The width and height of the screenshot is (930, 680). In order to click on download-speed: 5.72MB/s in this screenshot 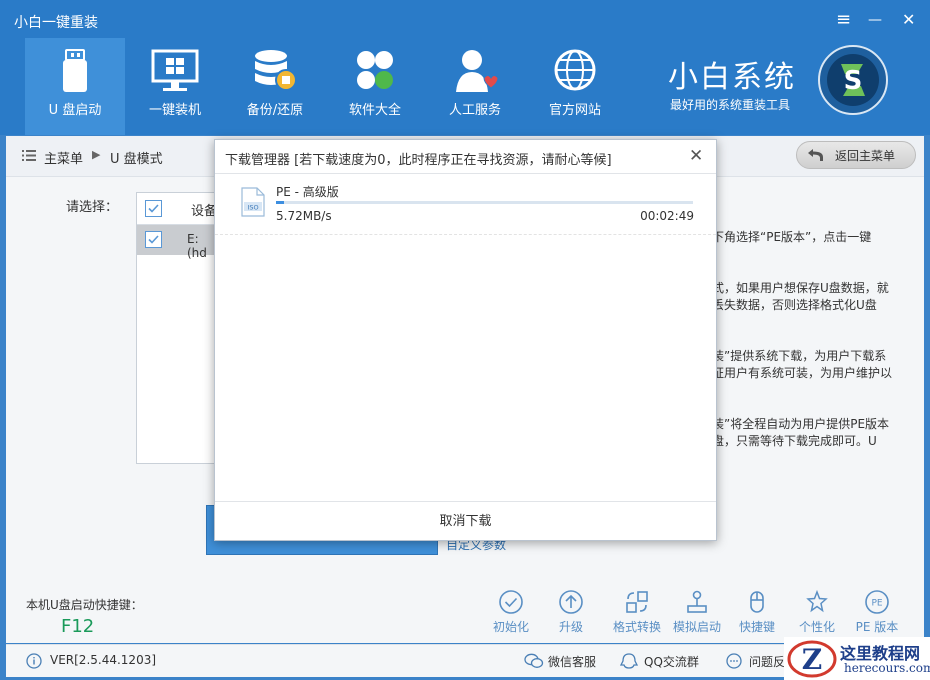, I will do `click(304, 216)`.